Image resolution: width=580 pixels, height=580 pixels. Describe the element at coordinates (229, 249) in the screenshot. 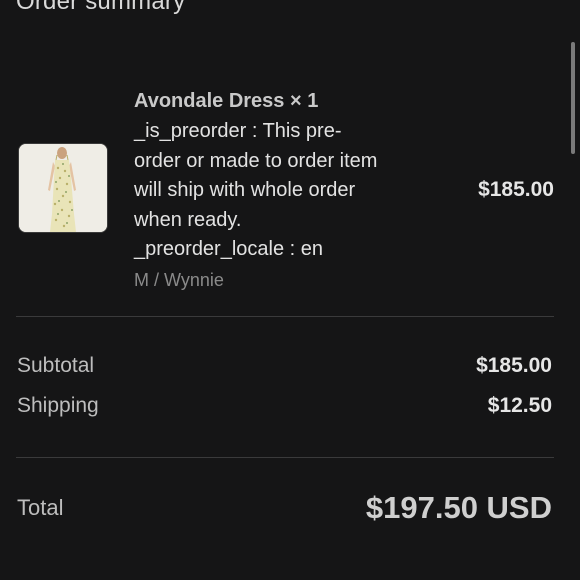

I see `preorder-locale-property: _preorder_locale : en` at that location.